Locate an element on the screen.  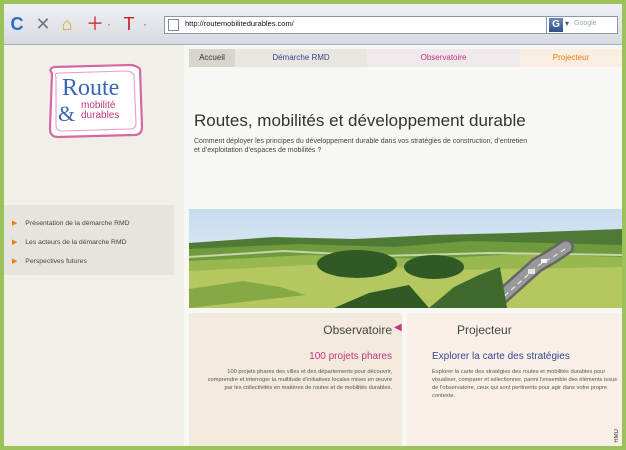
credit-label: RMD is located at coordinates (617, 436).